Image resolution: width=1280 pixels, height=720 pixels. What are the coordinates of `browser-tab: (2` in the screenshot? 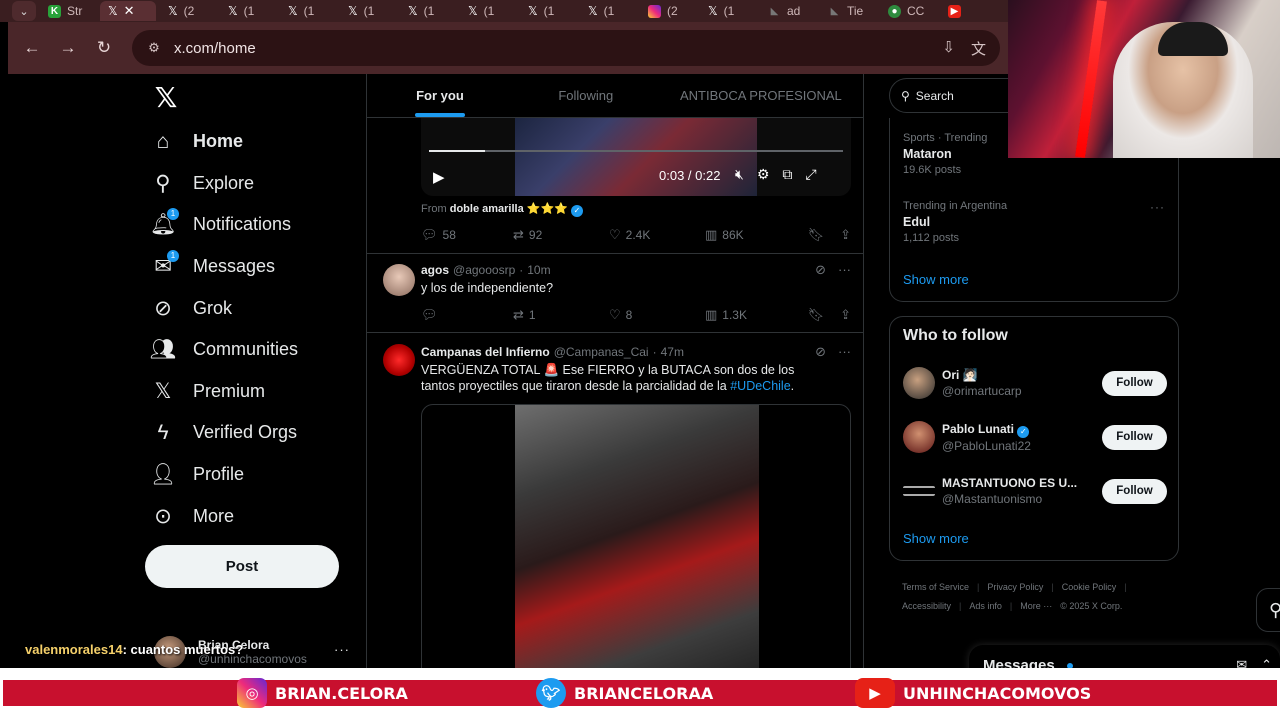 It's located at (668, 11).